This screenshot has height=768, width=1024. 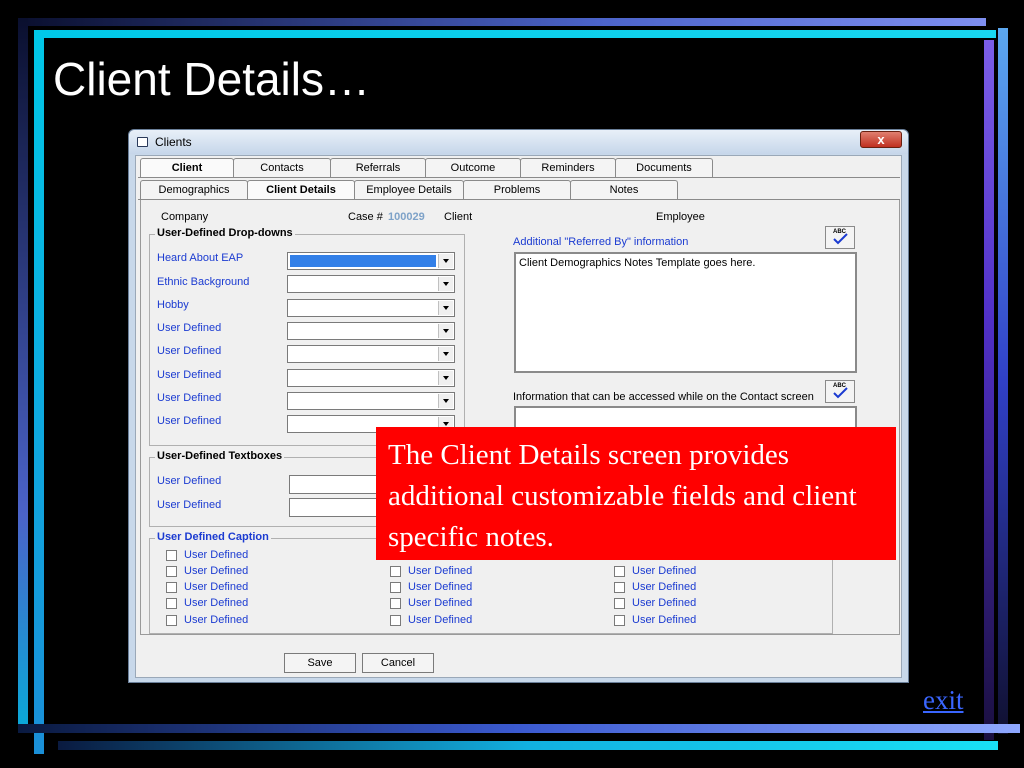 I want to click on tab-employee-details: Employee Details, so click(x=409, y=189).